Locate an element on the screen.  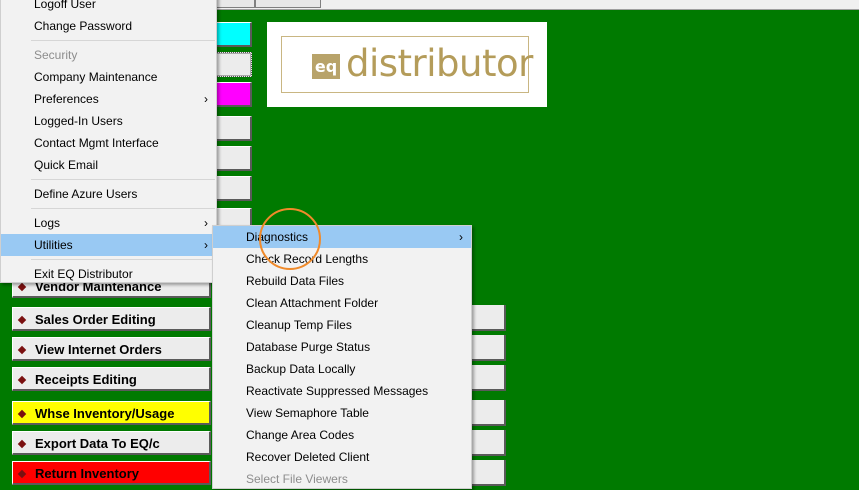
submenu-item-database-purge-status: Database Purge Status is located at coordinates (342, 347).